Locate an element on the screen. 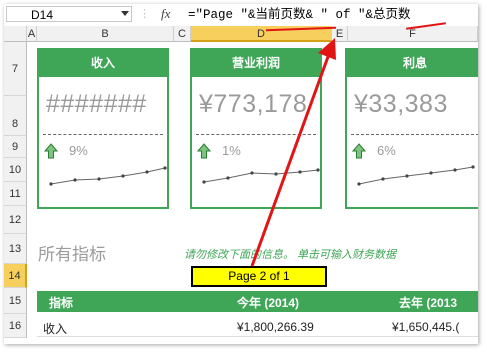 Image resolution: width=487 pixels, height=354 pixels. instruction-note: 请勿修改下面的信息。 单击可输入财务数据 is located at coordinates (290, 254).